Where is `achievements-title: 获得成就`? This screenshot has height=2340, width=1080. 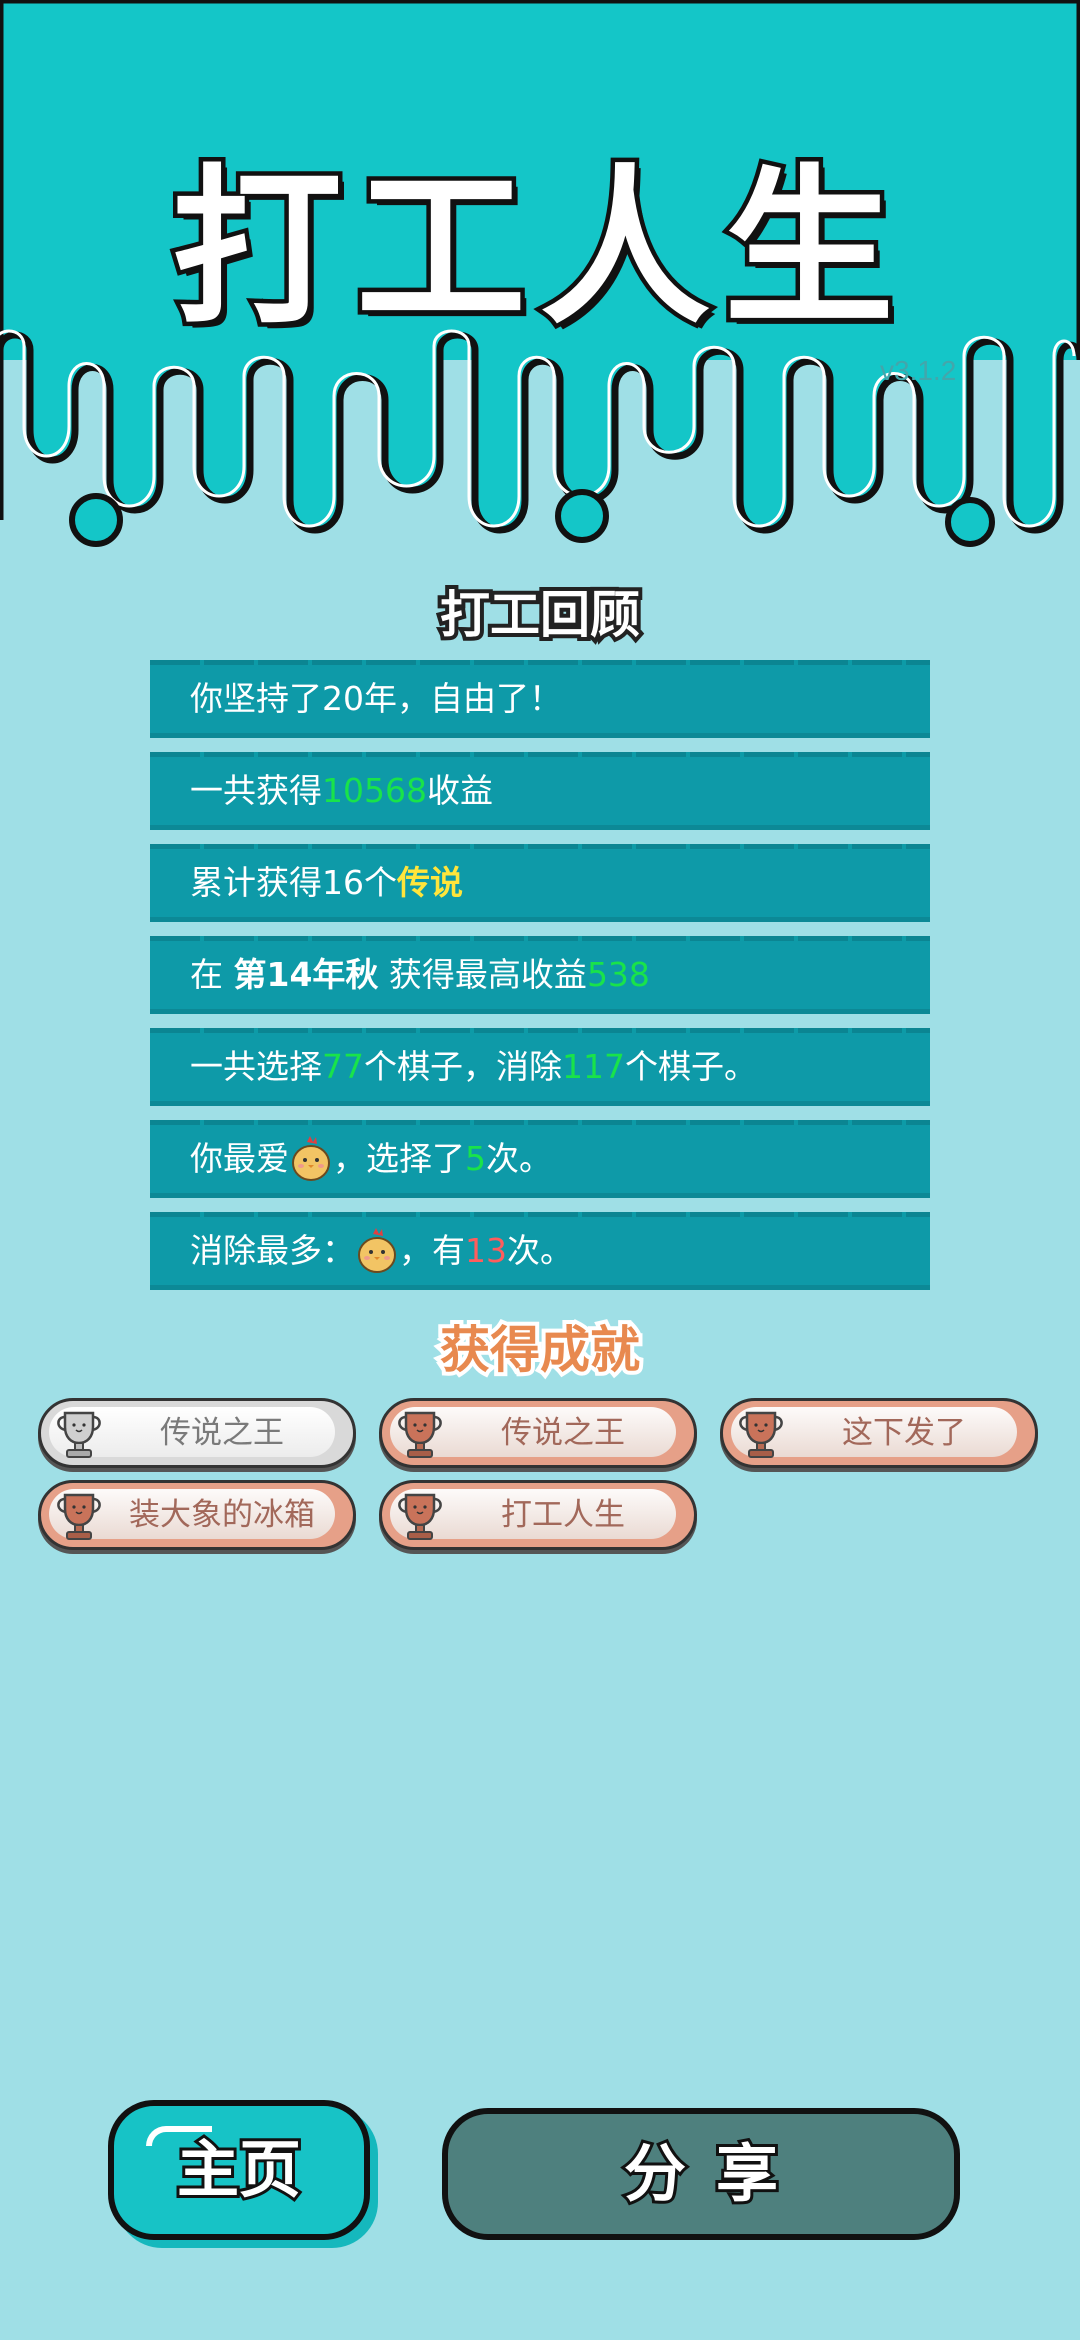 achievements-title: 获得成就 is located at coordinates (540, 1350).